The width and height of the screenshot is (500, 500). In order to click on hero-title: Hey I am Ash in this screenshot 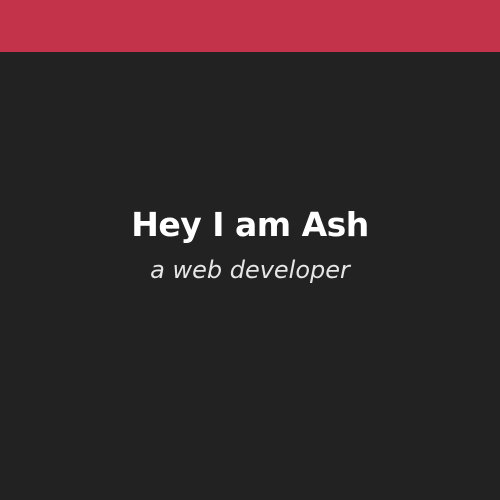, I will do `click(250, 224)`.